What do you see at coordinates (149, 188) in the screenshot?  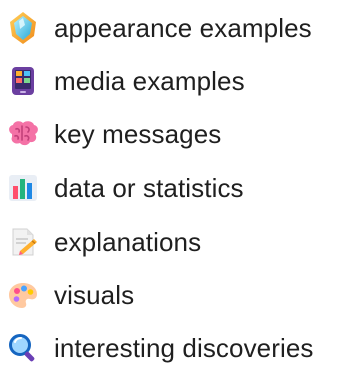 I see `item-label: data or statistics` at bounding box center [149, 188].